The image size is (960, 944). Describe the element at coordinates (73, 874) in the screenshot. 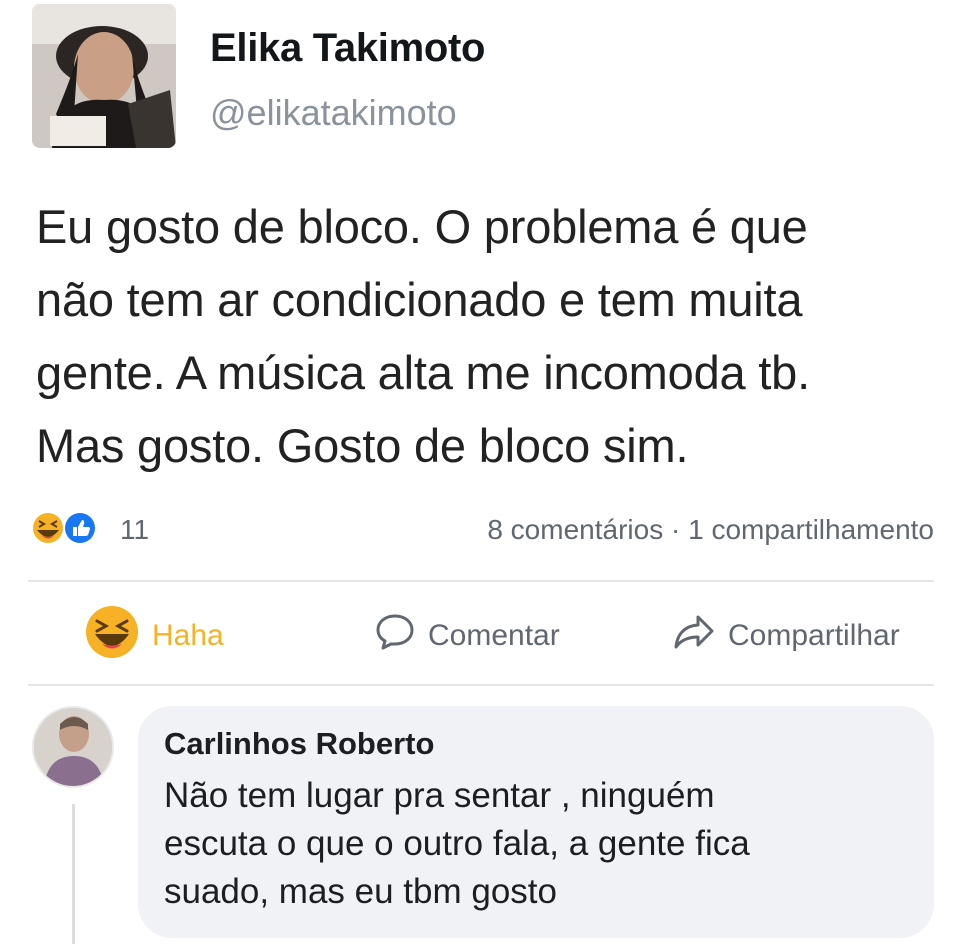

I see `thread-line` at that location.